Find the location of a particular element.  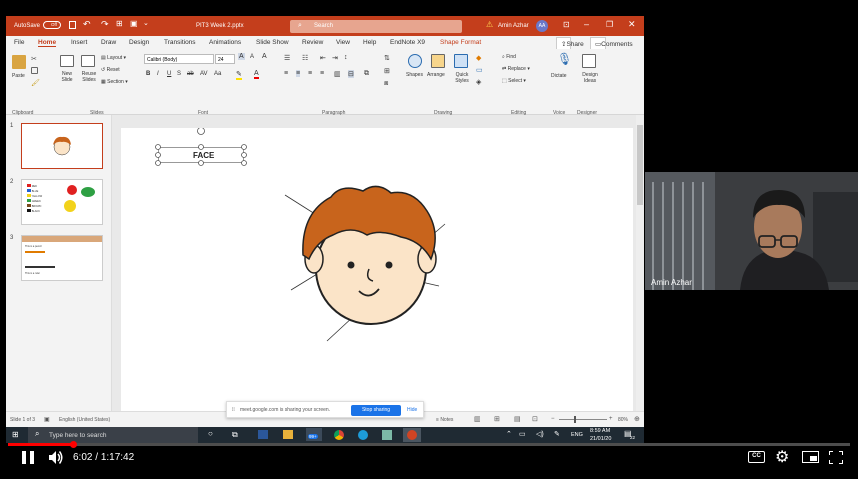

increase-indent-icon: ⇥ is located at coordinates (335, 58).